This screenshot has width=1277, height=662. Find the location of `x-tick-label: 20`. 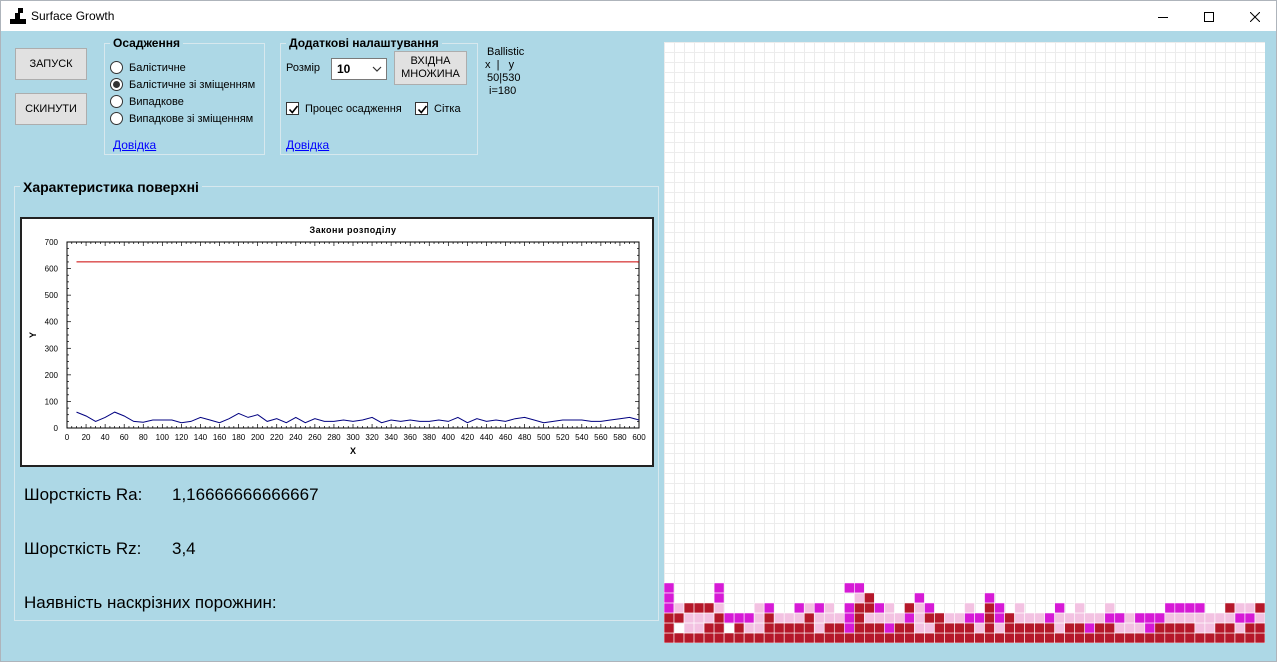

x-tick-label: 20 is located at coordinates (86, 437).